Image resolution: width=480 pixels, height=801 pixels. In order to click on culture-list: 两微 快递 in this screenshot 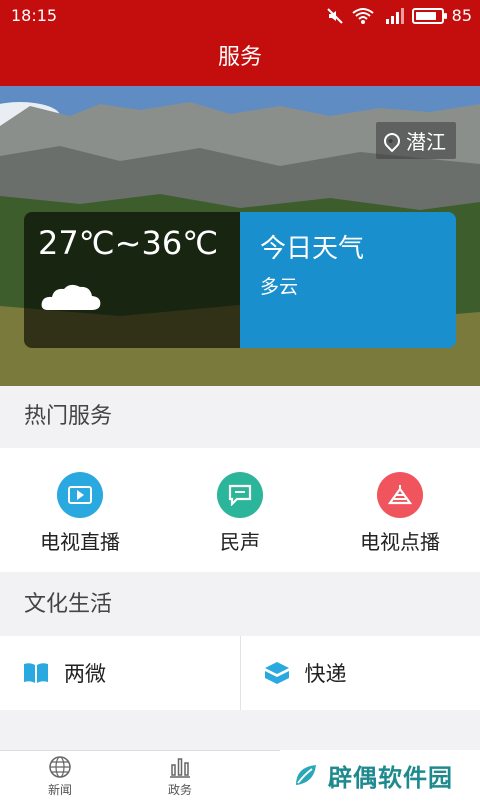, I will do `click(240, 673)`.